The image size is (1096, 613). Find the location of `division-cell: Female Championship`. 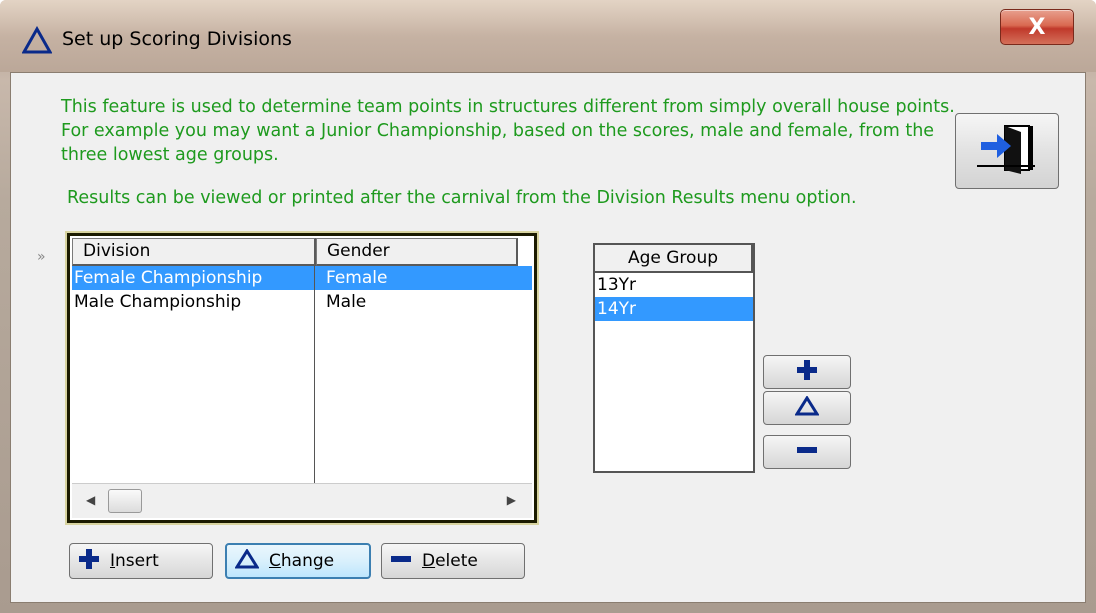

division-cell: Female Championship is located at coordinates (168, 278).